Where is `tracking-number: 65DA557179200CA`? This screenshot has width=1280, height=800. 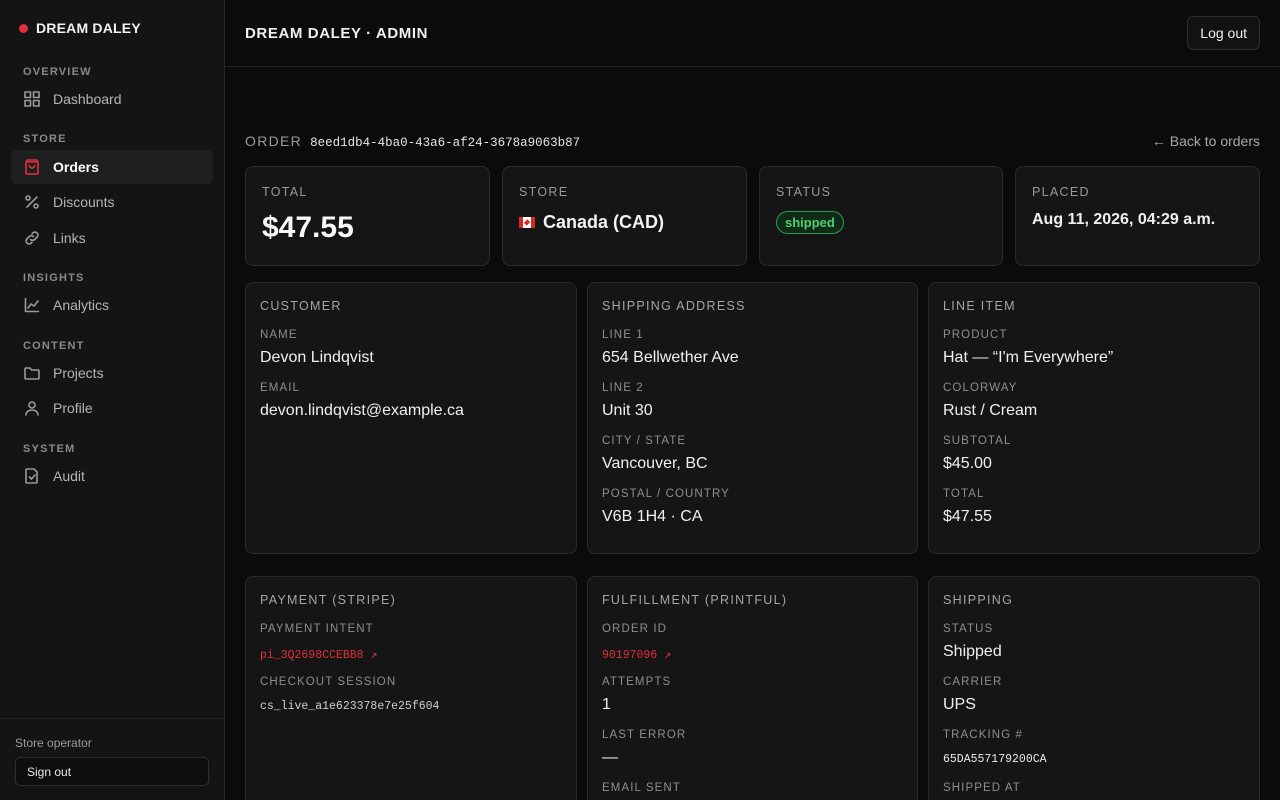 tracking-number: 65DA557179200CA is located at coordinates (995, 759).